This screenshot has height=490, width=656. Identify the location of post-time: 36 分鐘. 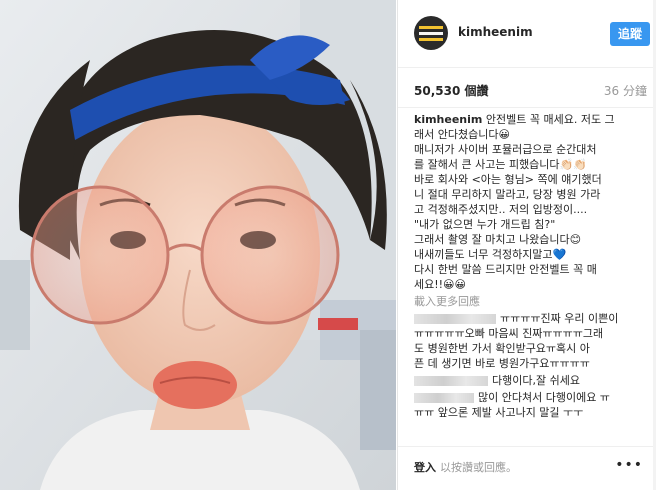
(625, 90).